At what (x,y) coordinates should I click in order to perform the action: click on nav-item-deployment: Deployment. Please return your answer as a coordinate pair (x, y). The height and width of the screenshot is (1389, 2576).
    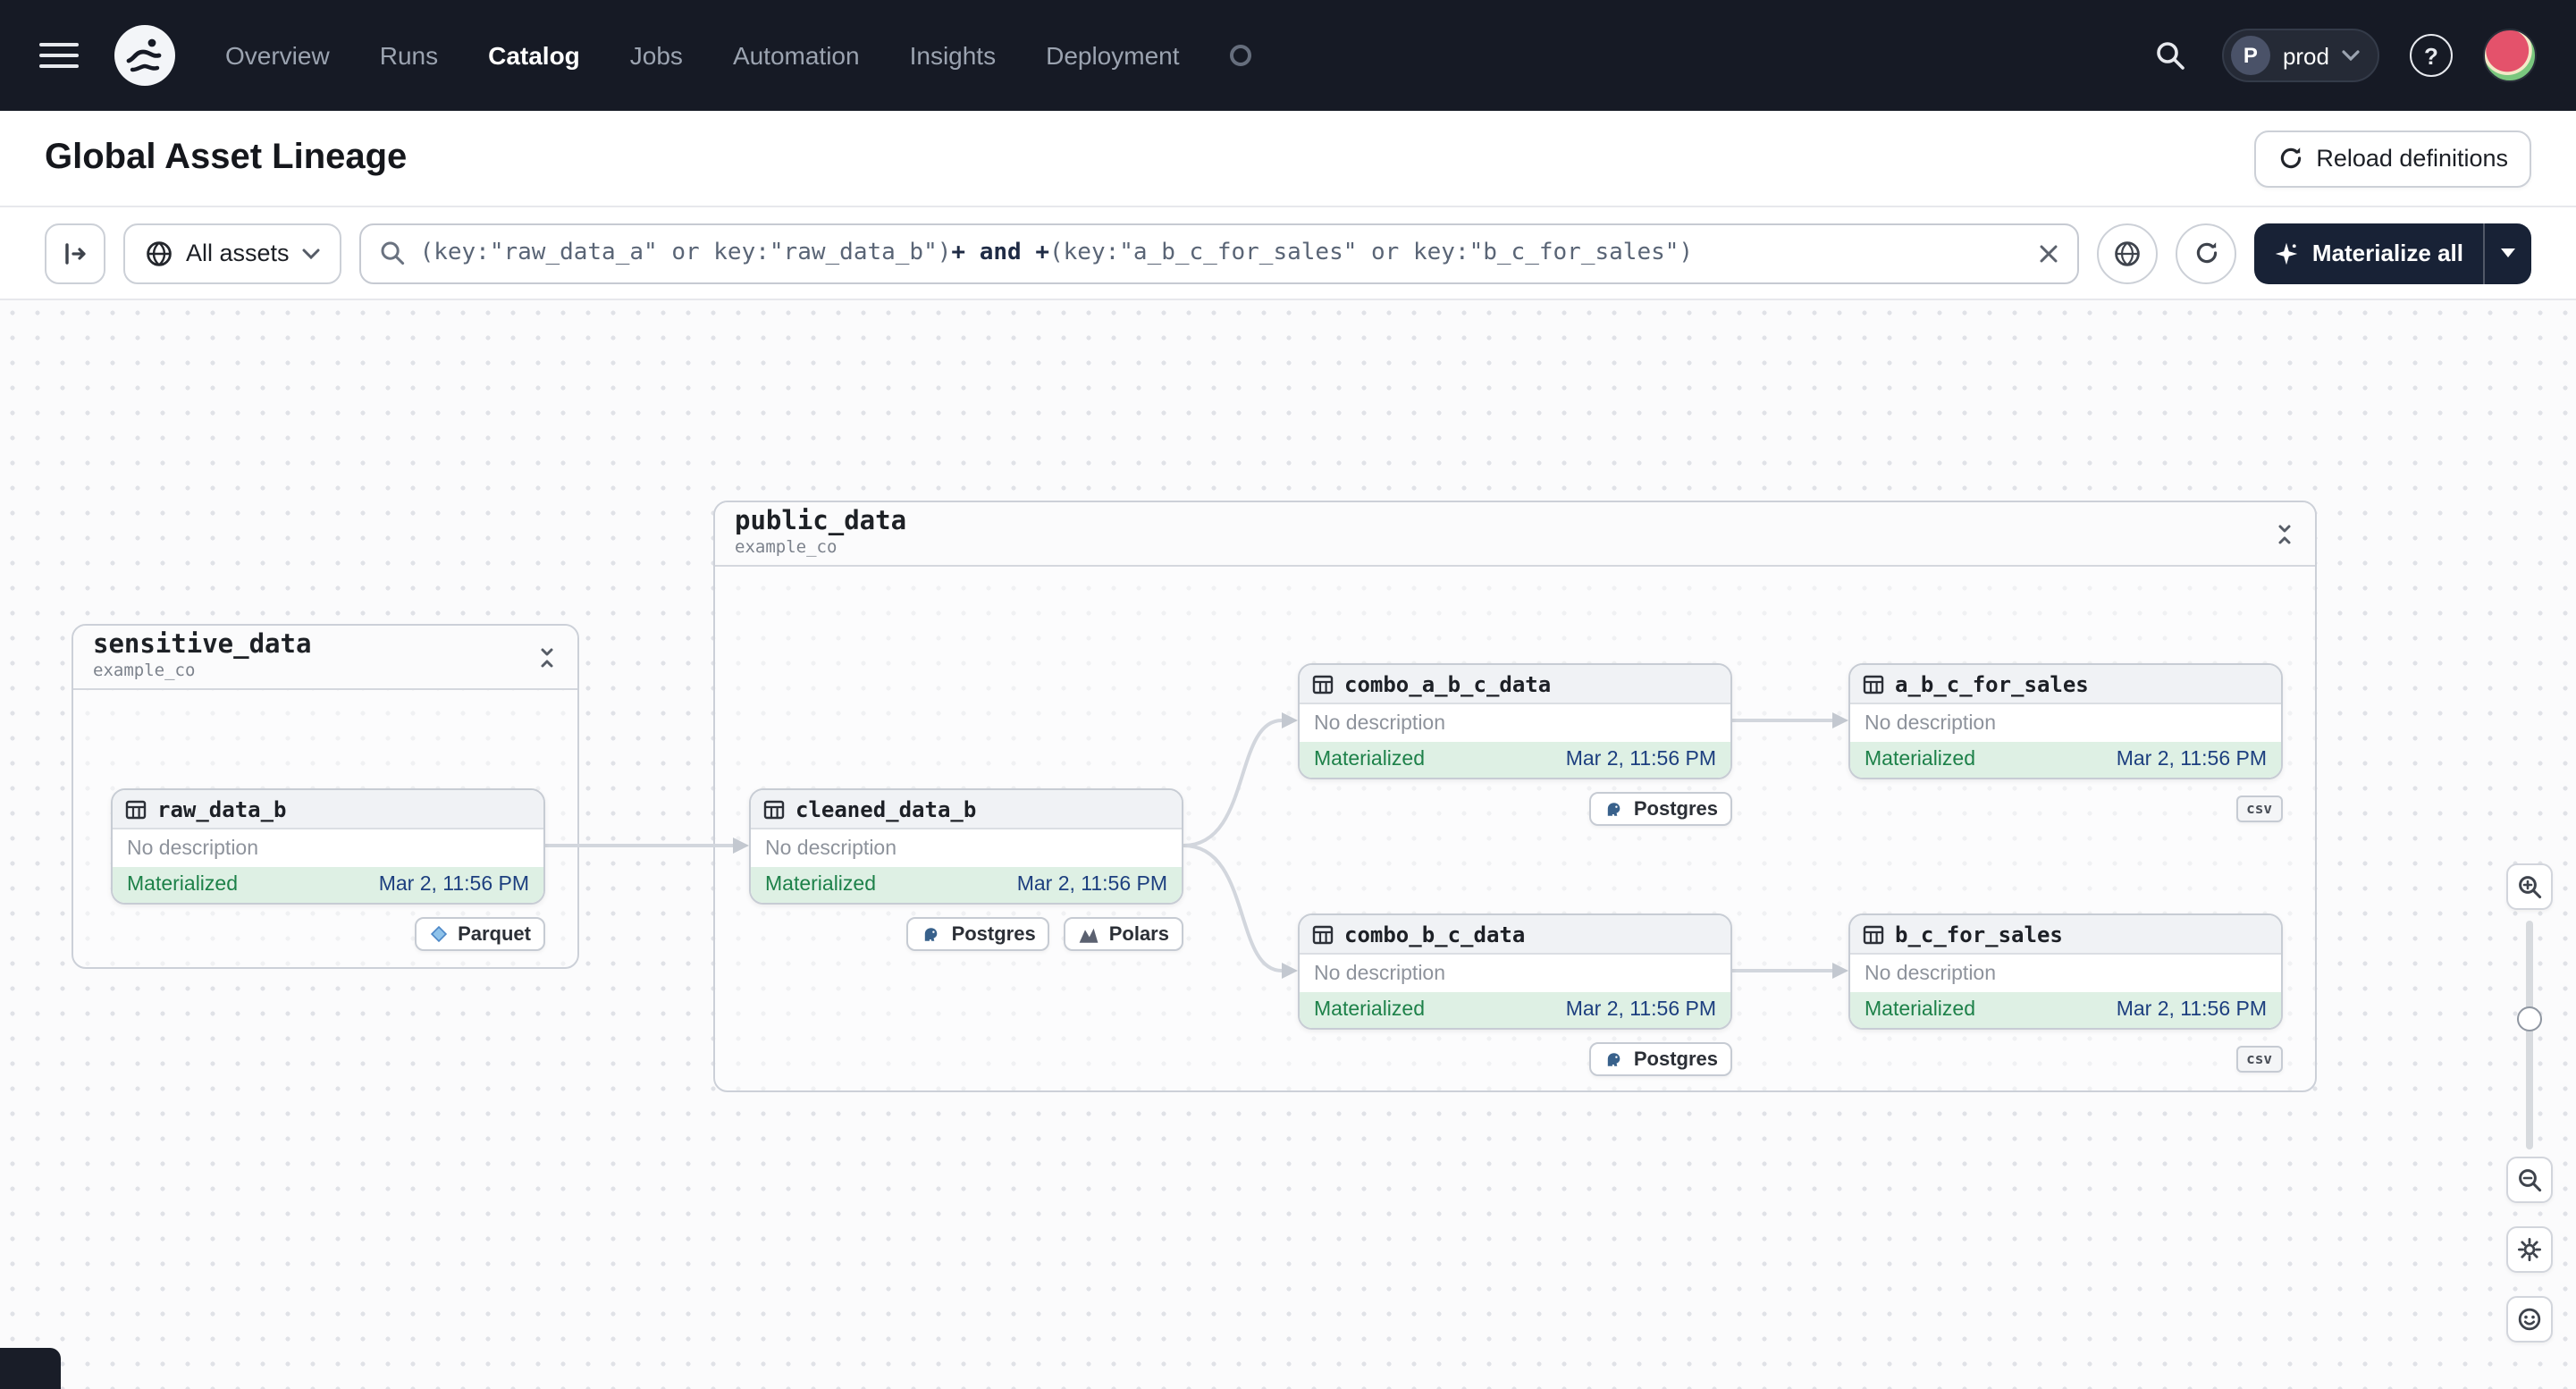
    Looking at the image, I should click on (1113, 55).